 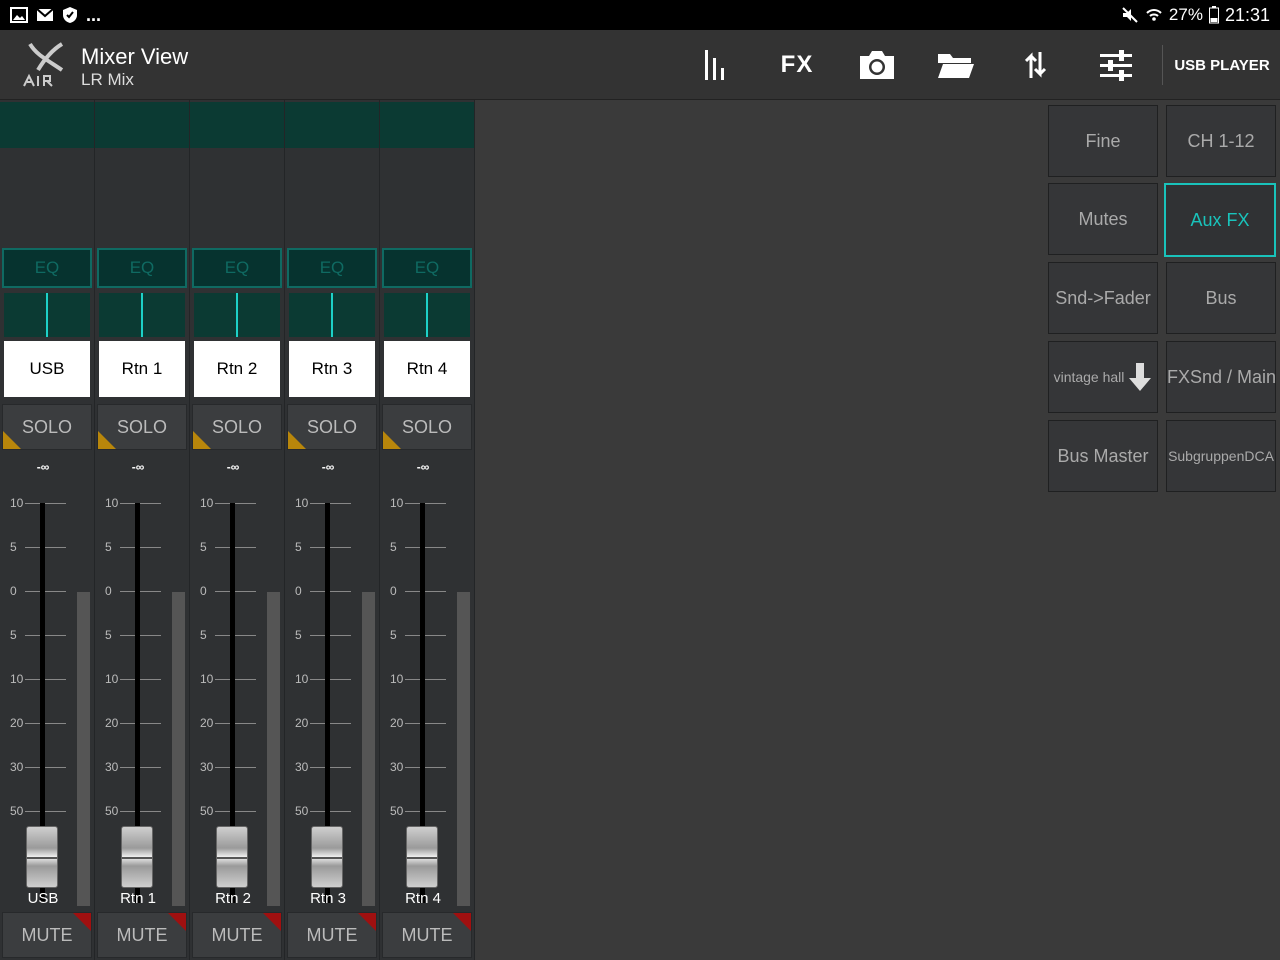 What do you see at coordinates (328, 467) in the screenshot?
I see `fader-value: -∞` at bounding box center [328, 467].